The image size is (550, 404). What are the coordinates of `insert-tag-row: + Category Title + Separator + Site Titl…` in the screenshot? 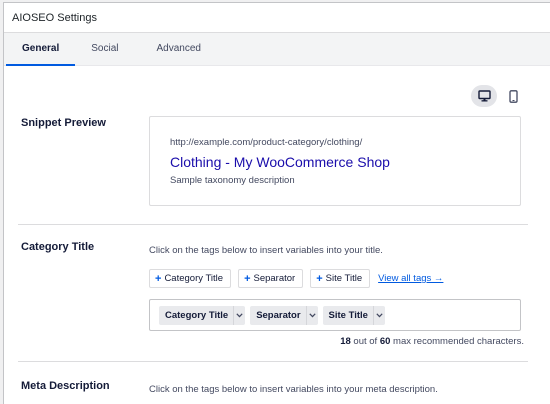 It's located at (296, 278).